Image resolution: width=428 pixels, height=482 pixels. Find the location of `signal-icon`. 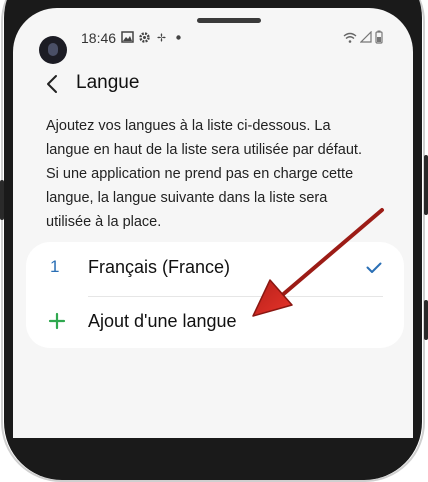

signal-icon is located at coordinates (366, 37).